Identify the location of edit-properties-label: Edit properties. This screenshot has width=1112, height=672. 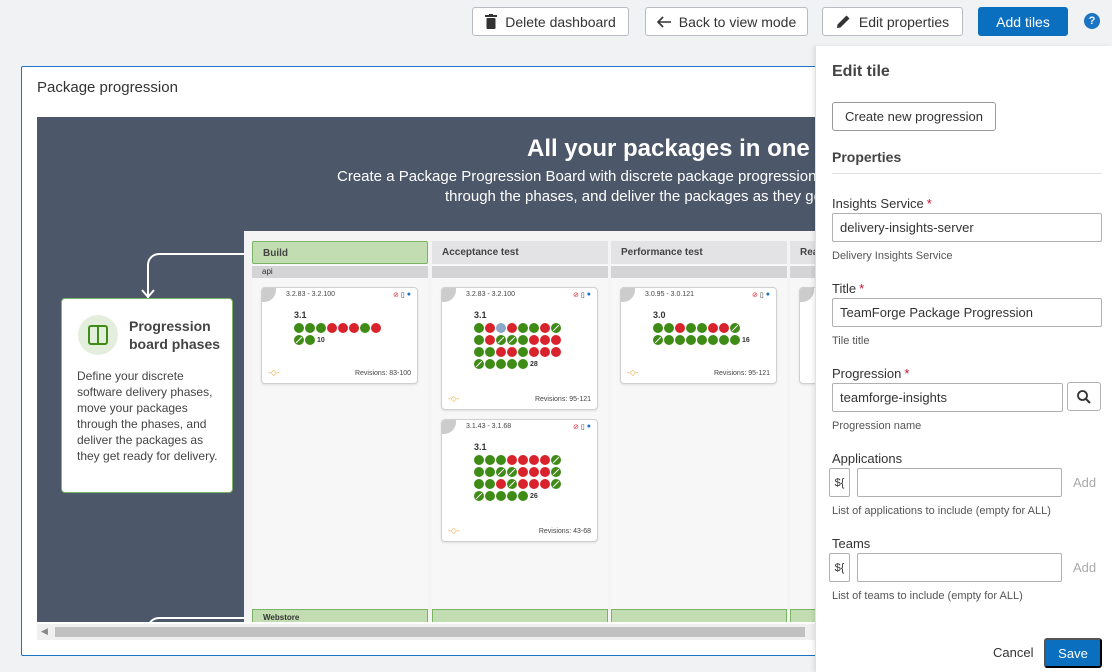
(904, 21).